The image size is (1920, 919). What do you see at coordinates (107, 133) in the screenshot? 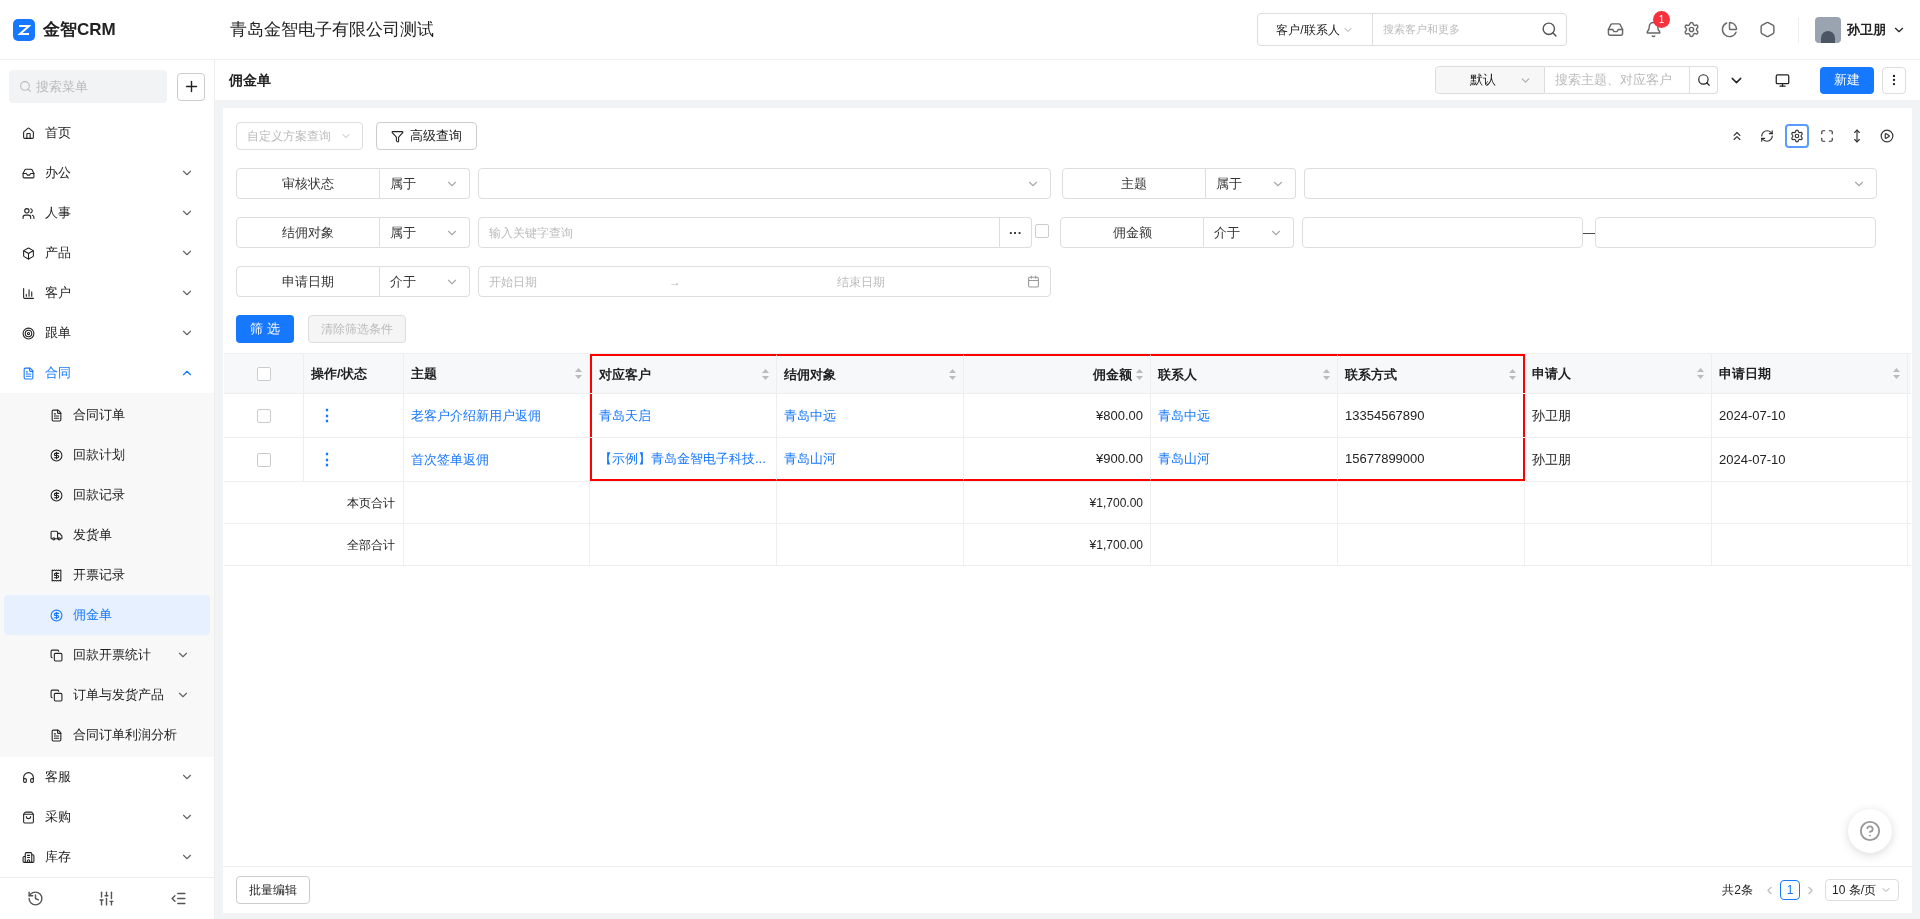
I see `sidebar-item: 首页` at bounding box center [107, 133].